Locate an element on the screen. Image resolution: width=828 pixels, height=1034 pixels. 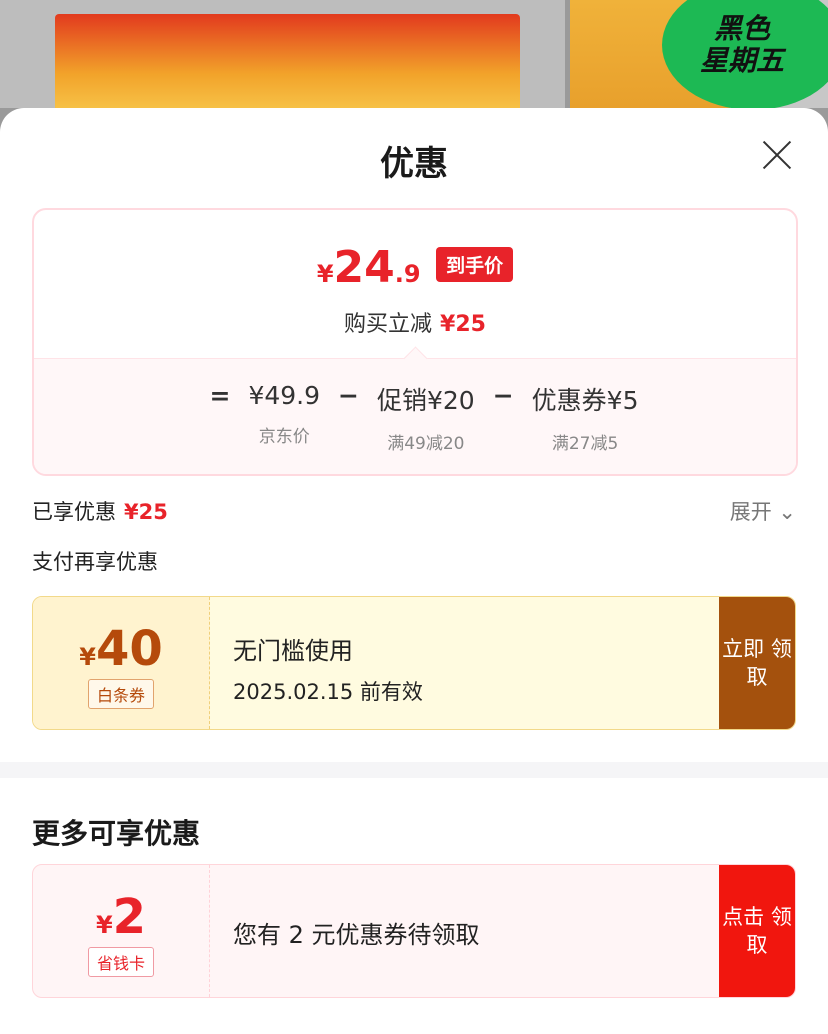
pay-more-title: 支付再享优惠 is located at coordinates (95, 562).